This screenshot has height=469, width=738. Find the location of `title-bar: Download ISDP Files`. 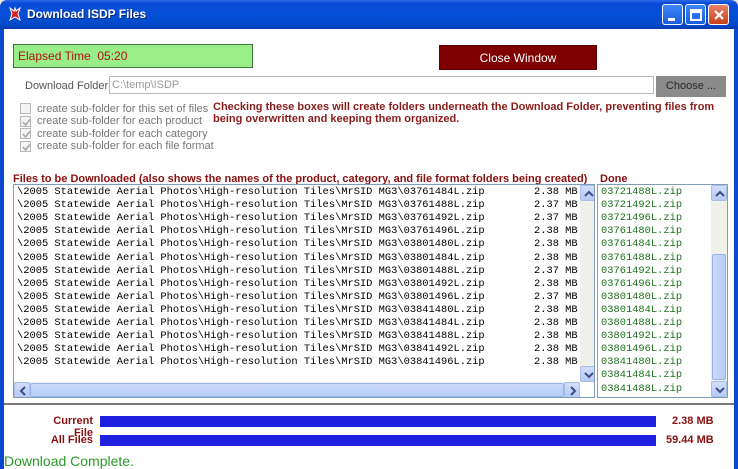

title-bar: Download ISDP Files is located at coordinates (369, 14).